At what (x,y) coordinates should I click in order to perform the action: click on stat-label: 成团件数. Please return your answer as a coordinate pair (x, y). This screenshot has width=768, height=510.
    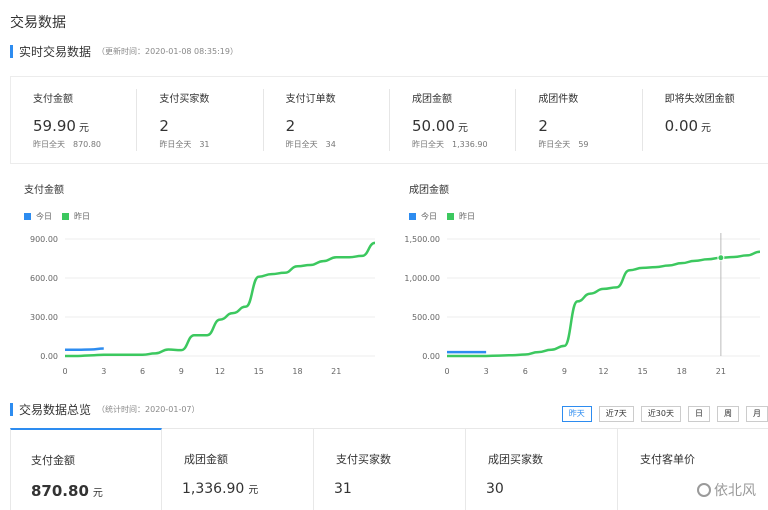
    Looking at the image, I should click on (558, 99).